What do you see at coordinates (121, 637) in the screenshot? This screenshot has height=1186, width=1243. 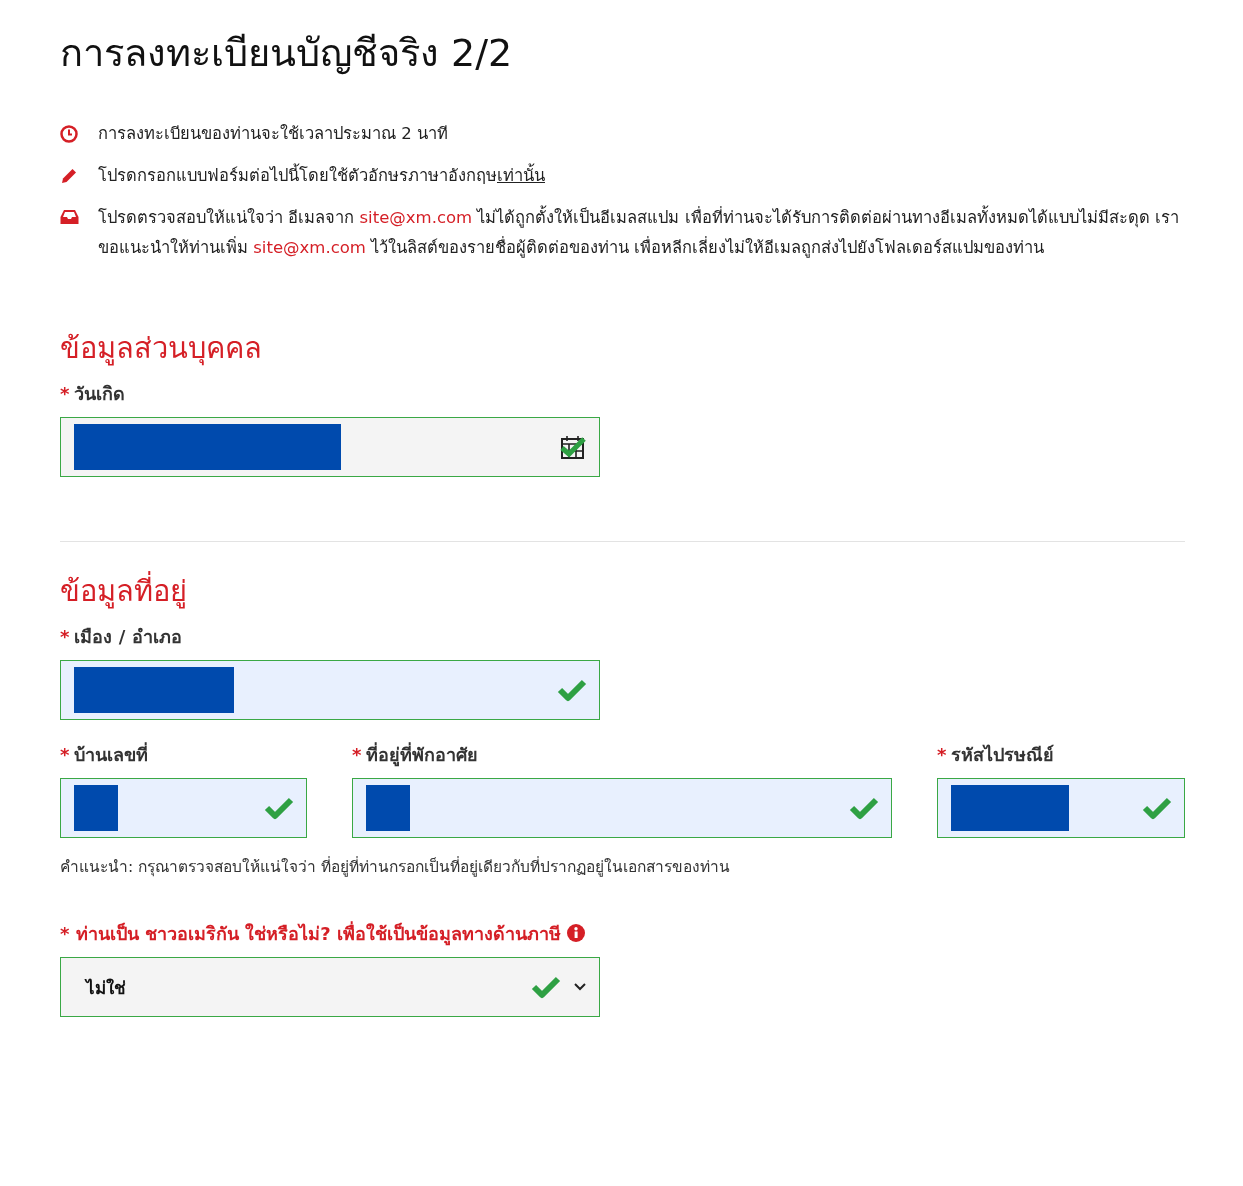 I see `field-label: * เมือง / อำเภอ` at bounding box center [121, 637].